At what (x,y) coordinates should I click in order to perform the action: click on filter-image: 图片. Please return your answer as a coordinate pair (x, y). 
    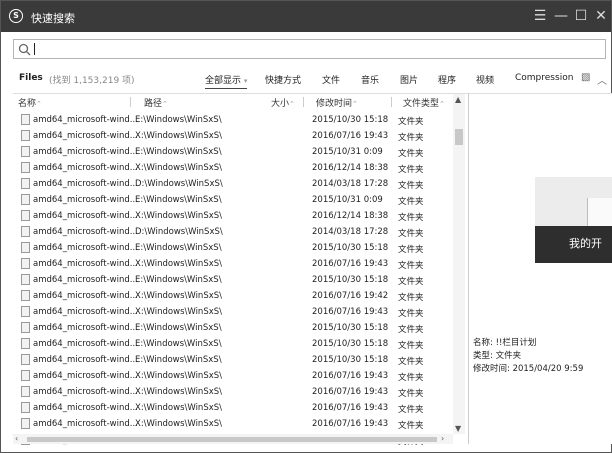
    Looking at the image, I should click on (409, 79).